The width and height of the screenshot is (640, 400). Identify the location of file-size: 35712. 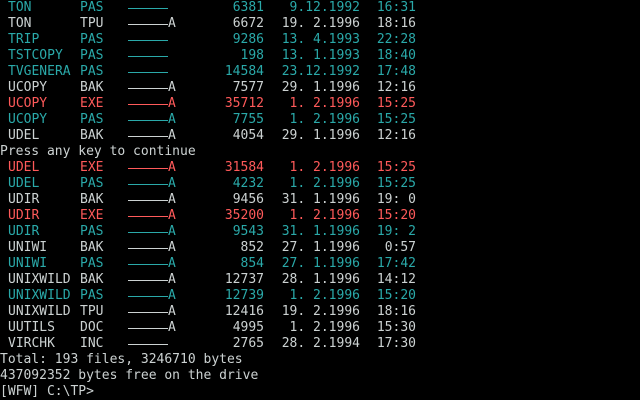
(244, 103).